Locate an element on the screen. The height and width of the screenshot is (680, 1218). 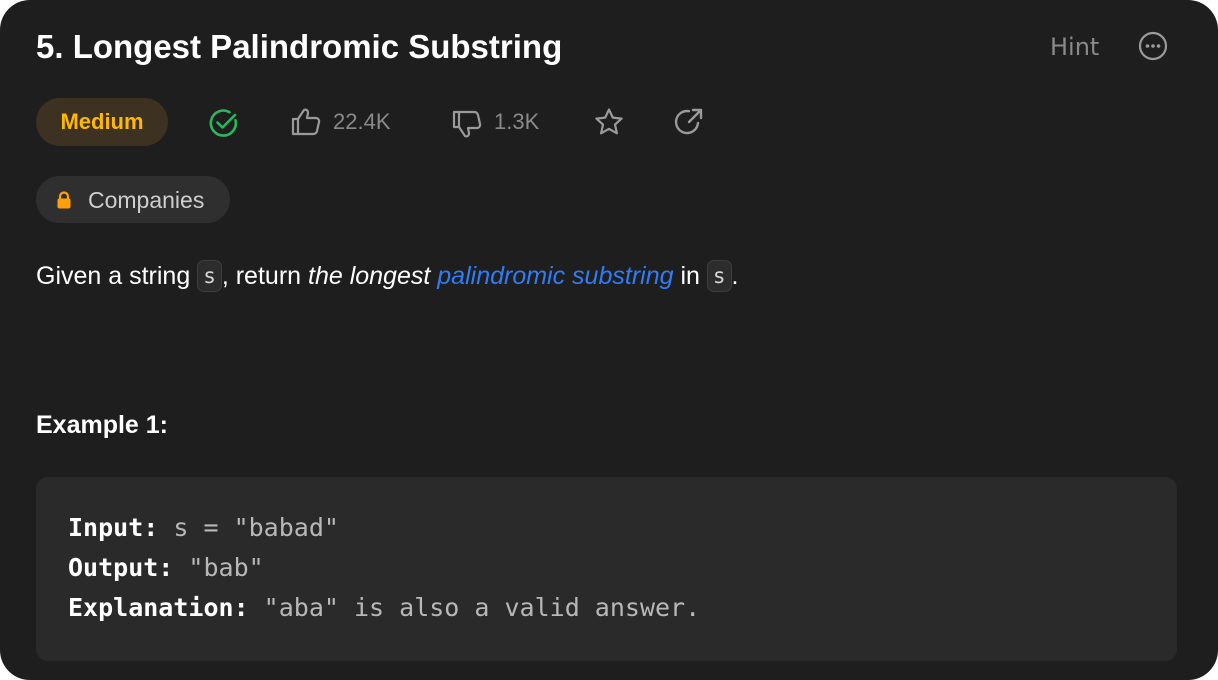
desc-emphasis: the longest is located at coordinates (369, 276).